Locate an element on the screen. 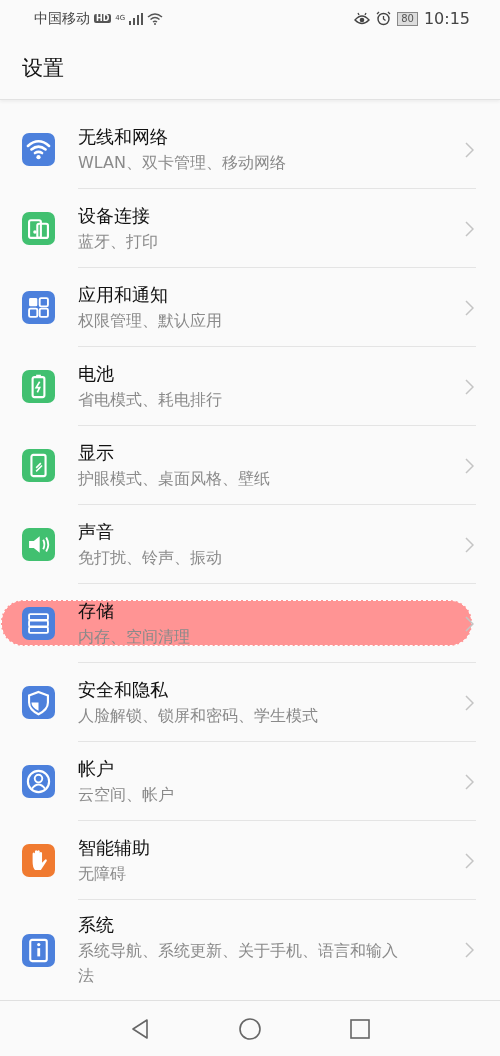 The image size is (500, 1056). item-title: 智能辅助 is located at coordinates (114, 847).